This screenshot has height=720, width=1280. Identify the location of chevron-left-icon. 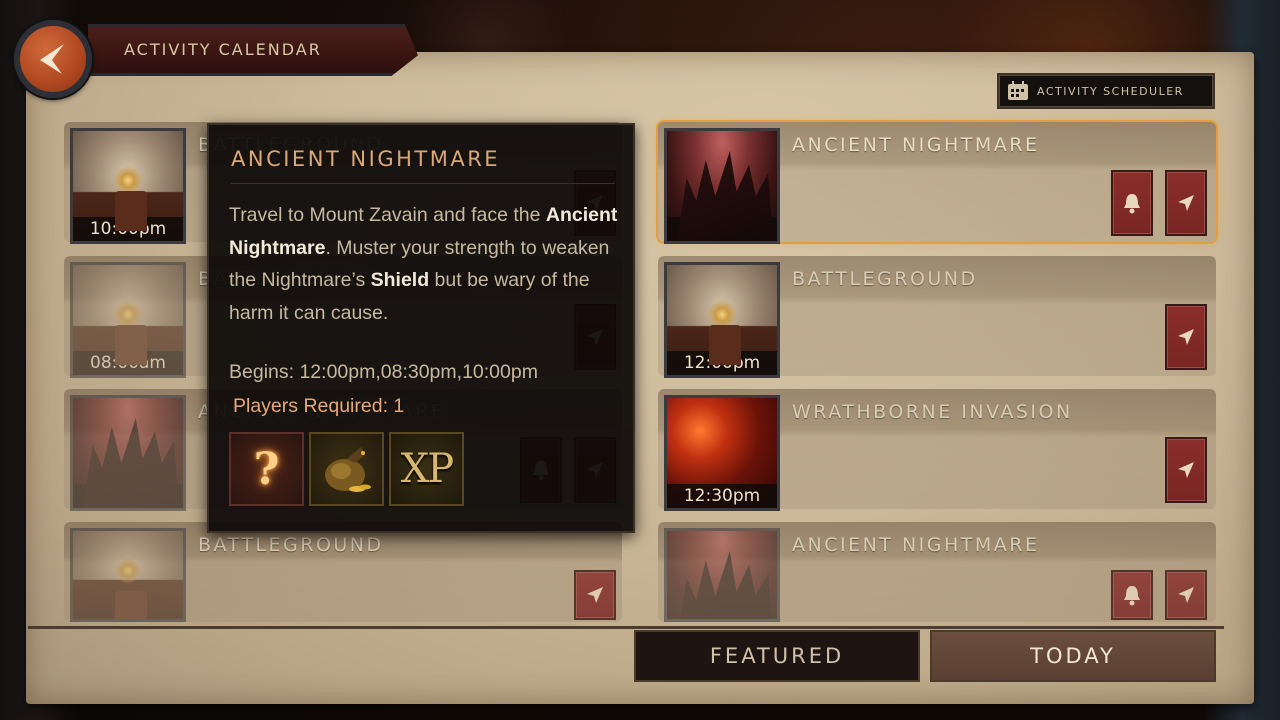
(52, 59).